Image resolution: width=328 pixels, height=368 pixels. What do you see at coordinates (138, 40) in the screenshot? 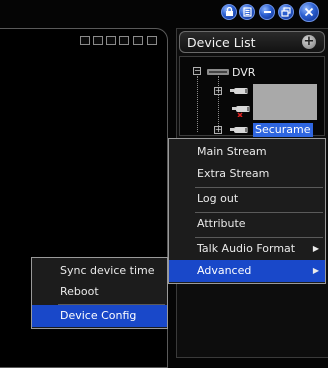
I see `split-custom-icon` at bounding box center [138, 40].